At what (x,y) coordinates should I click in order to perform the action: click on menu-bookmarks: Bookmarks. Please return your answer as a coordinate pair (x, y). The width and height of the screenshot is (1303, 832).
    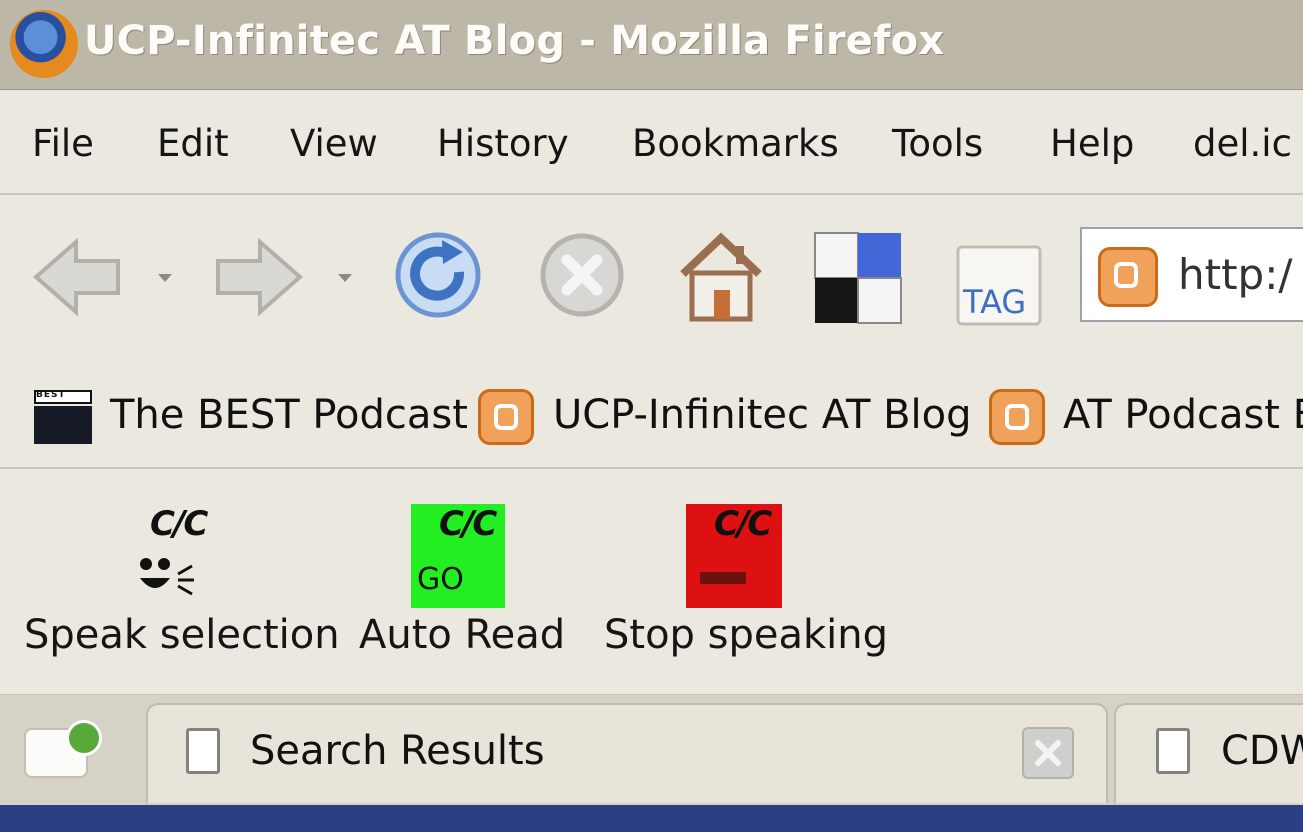
    Looking at the image, I should click on (735, 143).